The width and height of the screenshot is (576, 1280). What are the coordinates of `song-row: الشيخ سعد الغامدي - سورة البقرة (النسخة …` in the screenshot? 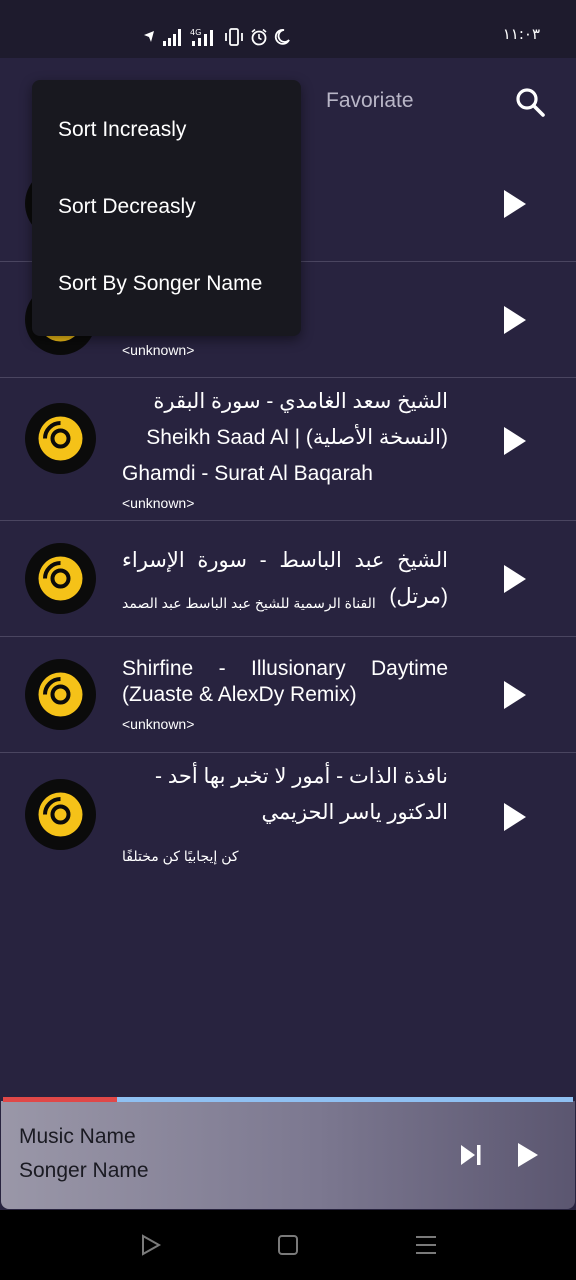 It's located at (288, 449).